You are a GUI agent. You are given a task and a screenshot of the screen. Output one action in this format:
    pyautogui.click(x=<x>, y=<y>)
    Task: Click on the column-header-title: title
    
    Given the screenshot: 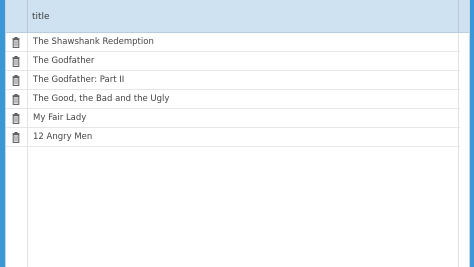 What is the action you would take?
    pyautogui.click(x=41, y=16)
    